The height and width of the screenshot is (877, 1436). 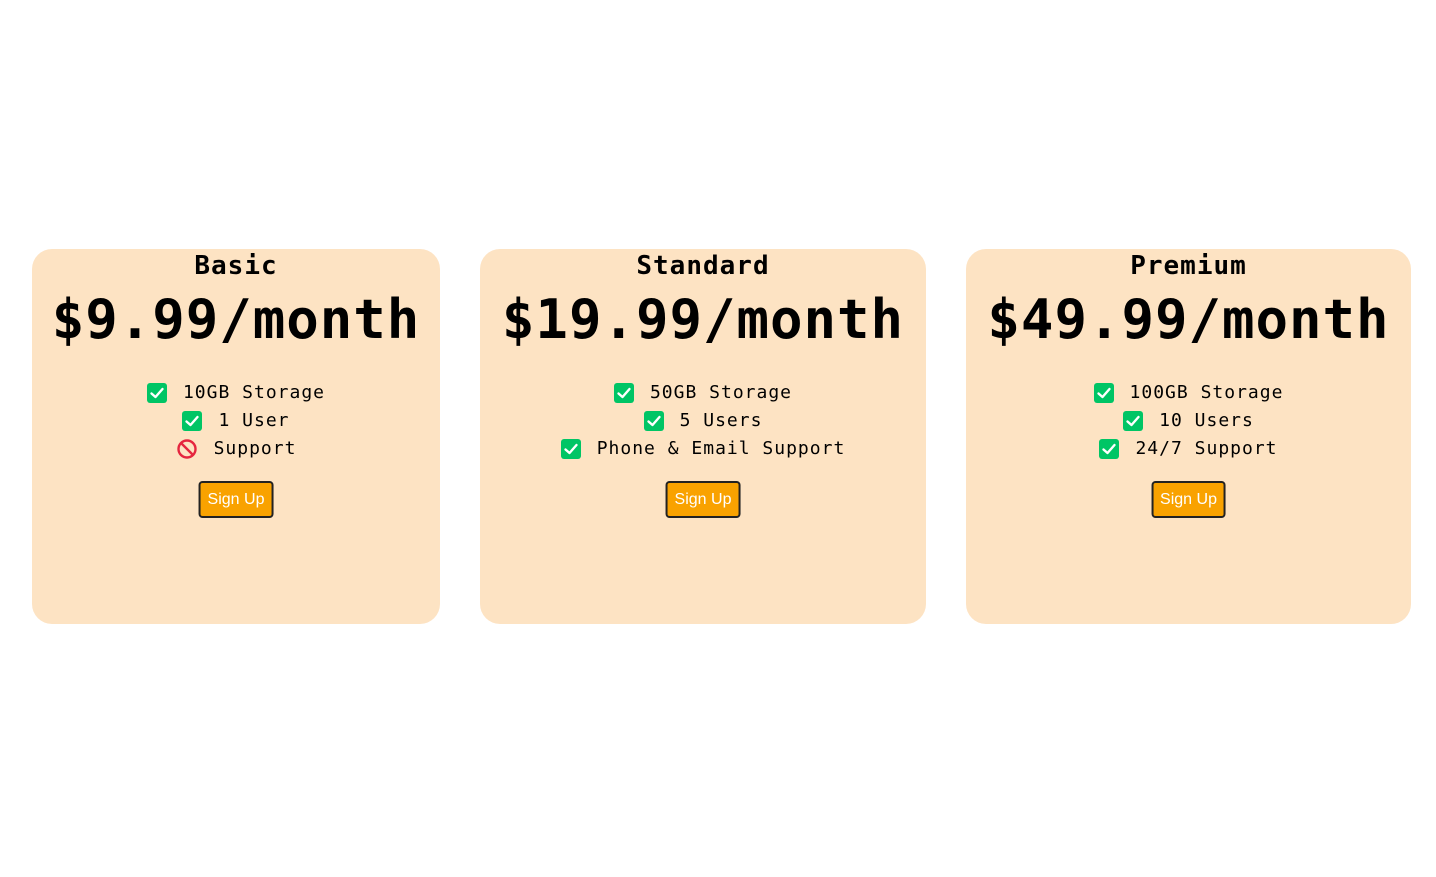 I want to click on ban-icon, so click(x=187, y=449).